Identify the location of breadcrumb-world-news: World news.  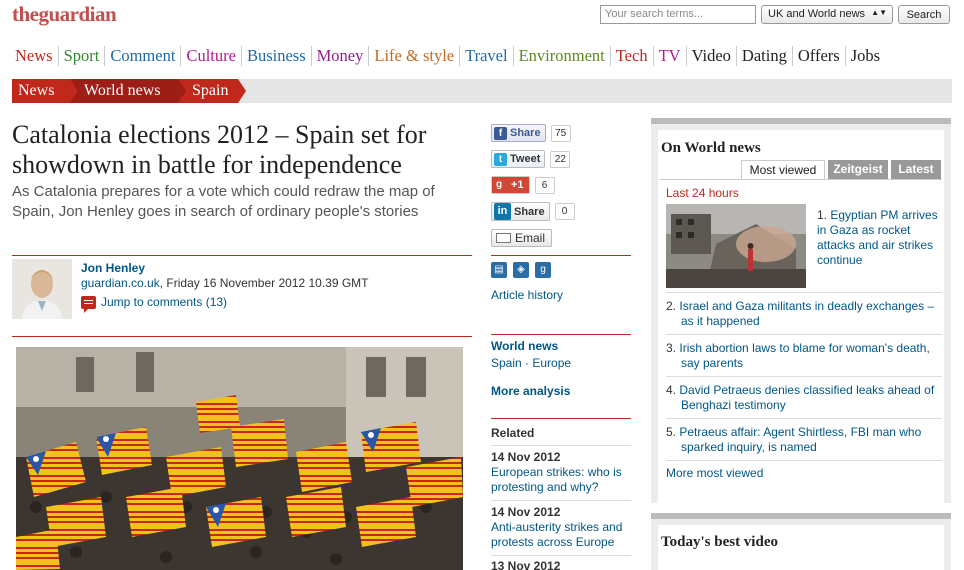
(128, 91).